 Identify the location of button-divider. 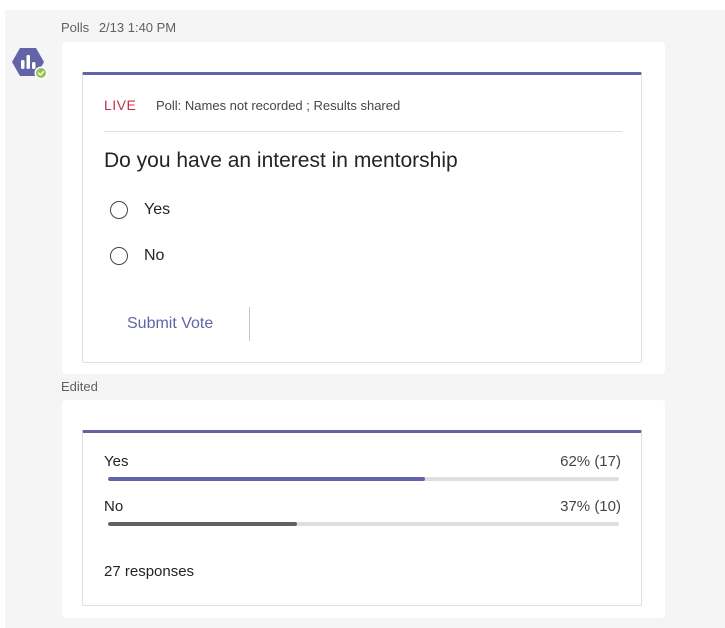
(249, 324).